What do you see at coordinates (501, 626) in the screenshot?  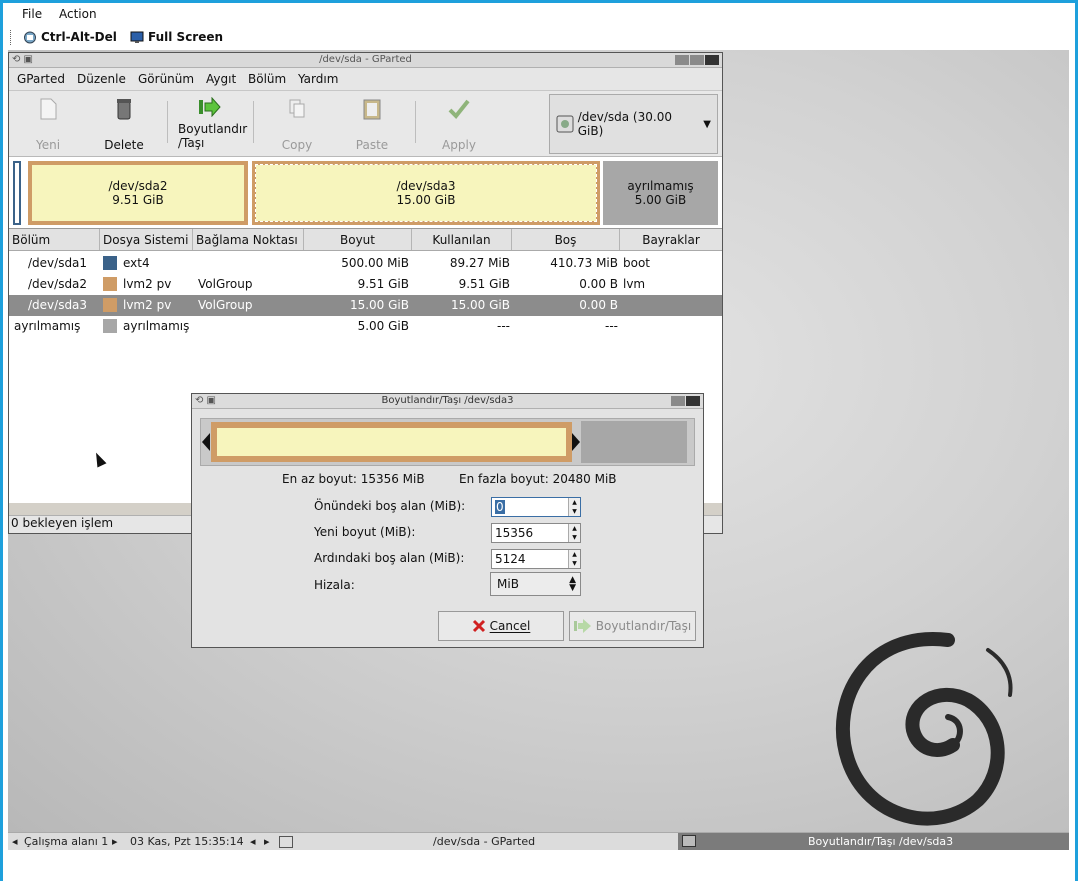 I see `cancel-button: Cancel` at bounding box center [501, 626].